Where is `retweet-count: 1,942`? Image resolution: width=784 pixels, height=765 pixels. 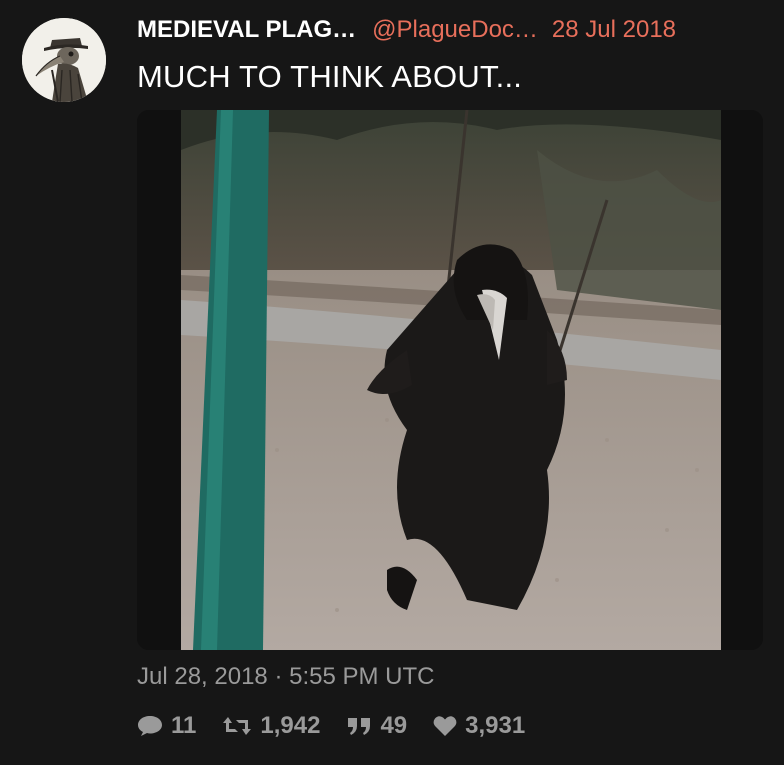 retweet-count: 1,942 is located at coordinates (290, 725).